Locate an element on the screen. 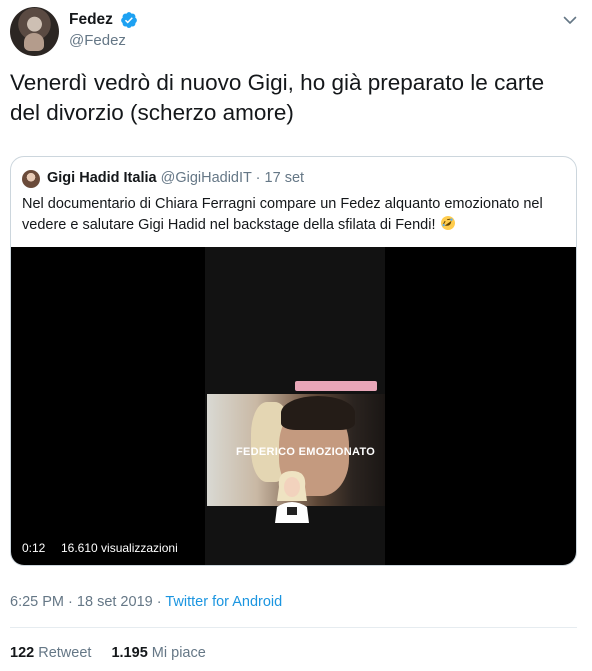 Image resolution: width=592 pixels, height=671 pixels. video-overlay-text: FEDERICO EMOZIONATO is located at coordinates (306, 452).